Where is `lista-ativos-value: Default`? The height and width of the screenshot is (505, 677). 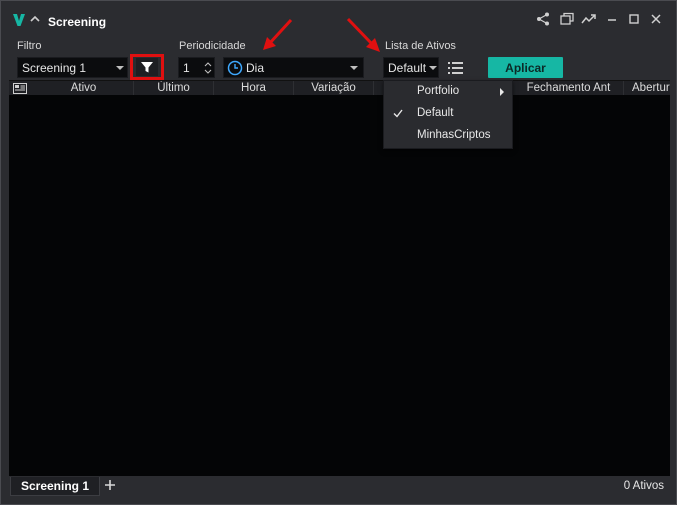 lista-ativos-value: Default is located at coordinates (407, 67).